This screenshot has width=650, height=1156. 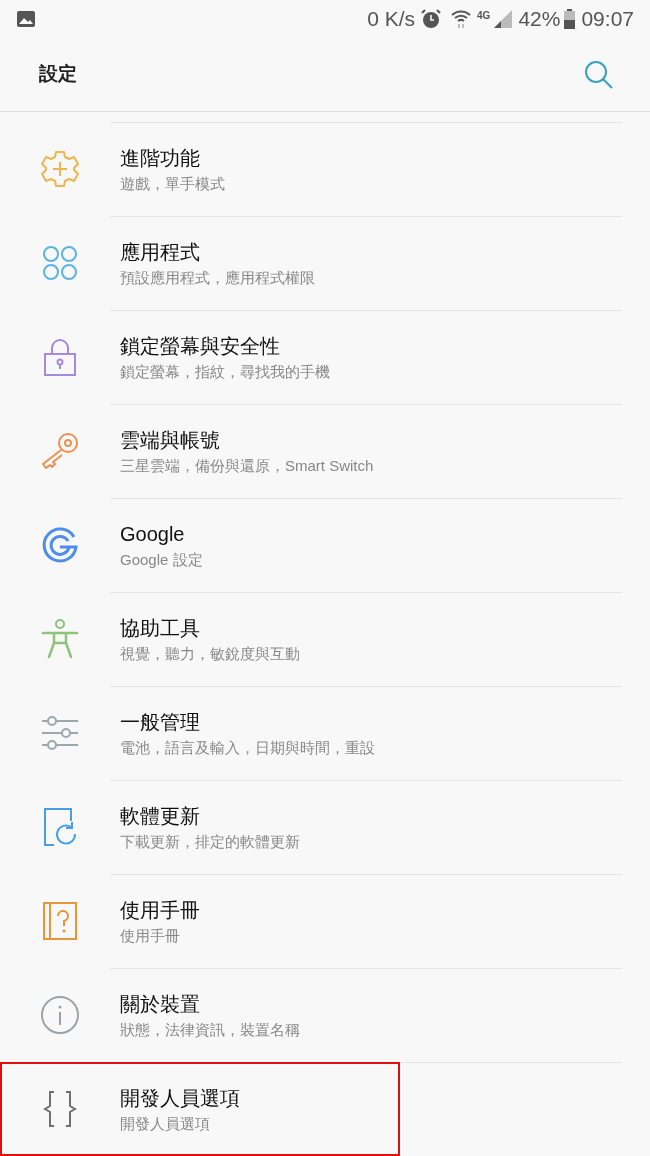 What do you see at coordinates (325, 921) in the screenshot?
I see `settings-item: 使用手冊 使用手冊` at bounding box center [325, 921].